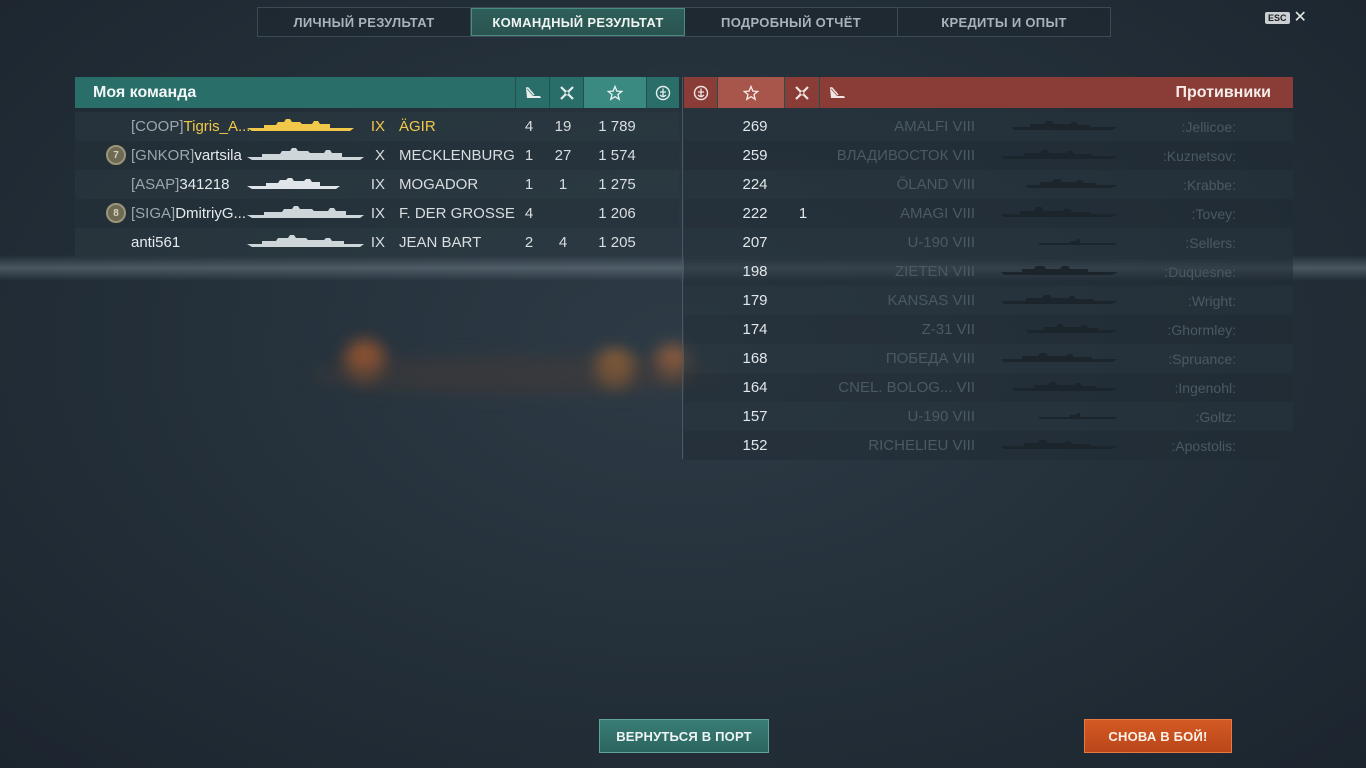 Image resolution: width=1366 pixels, height=768 pixels. I want to click on table-row: 198 ZIETEN VIII:Duquesne:, so click(988, 271).